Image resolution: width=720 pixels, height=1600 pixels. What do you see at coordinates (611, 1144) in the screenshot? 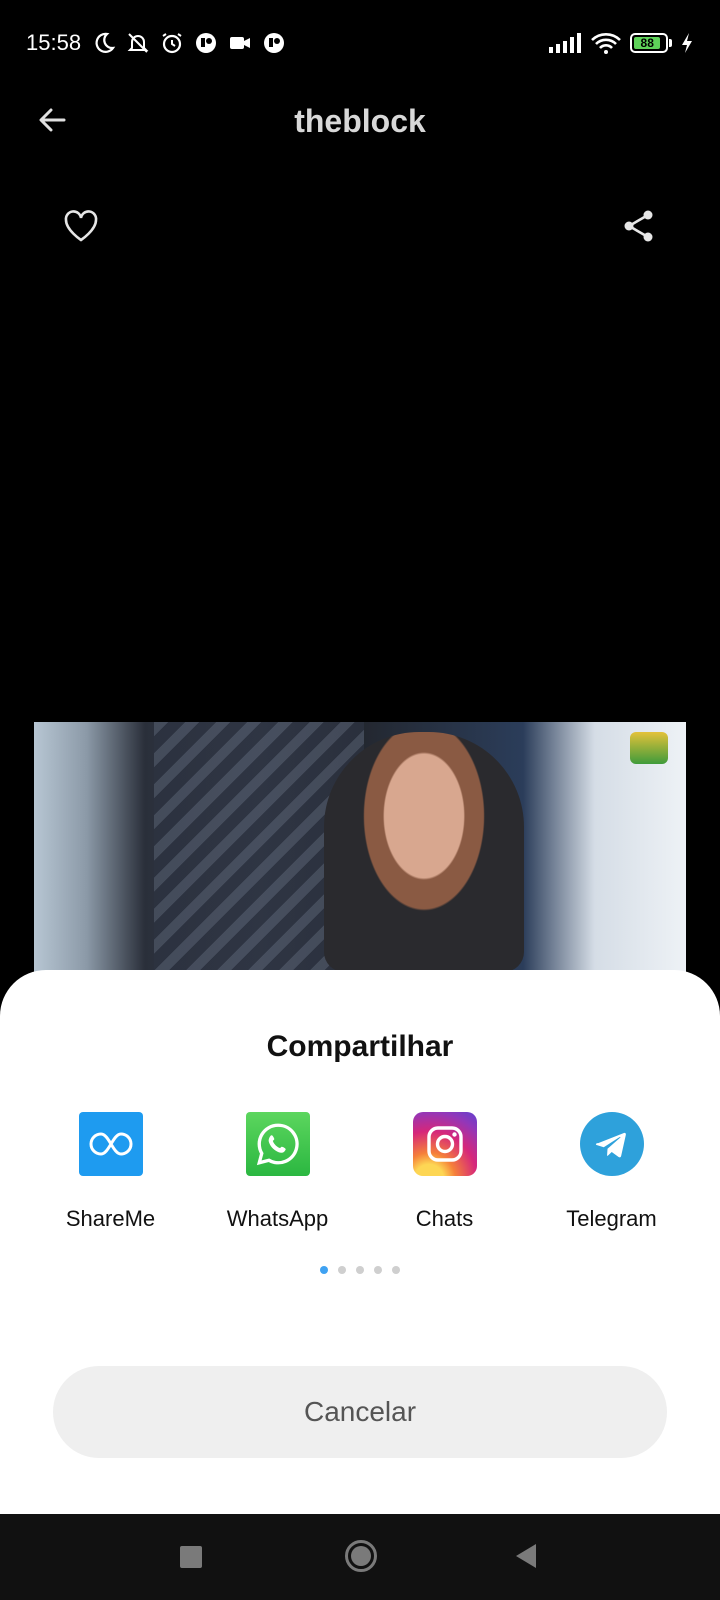
I see `telegram-icon` at bounding box center [611, 1144].